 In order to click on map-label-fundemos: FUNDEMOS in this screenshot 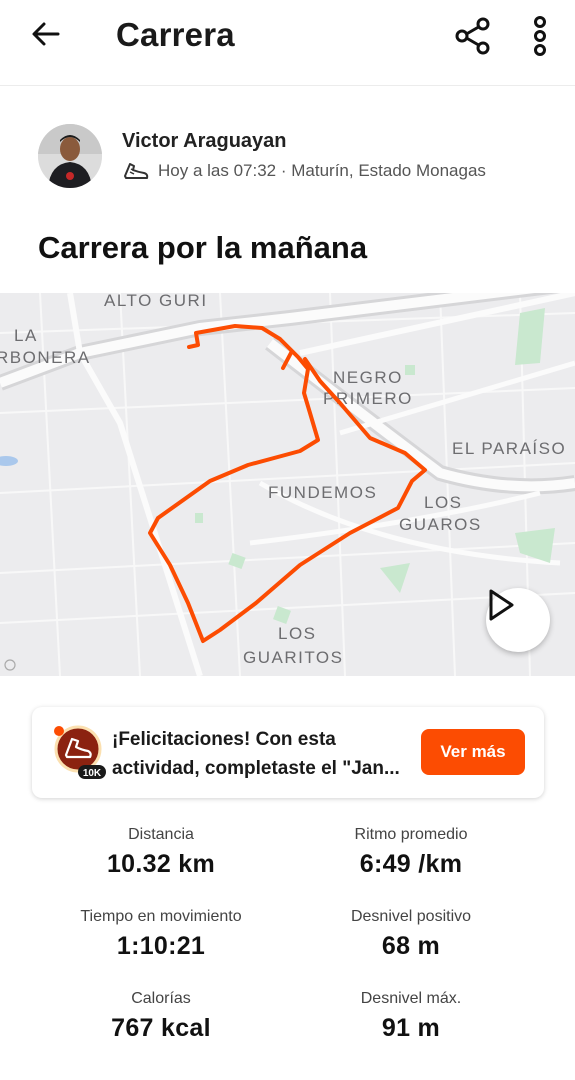, I will do `click(322, 492)`.